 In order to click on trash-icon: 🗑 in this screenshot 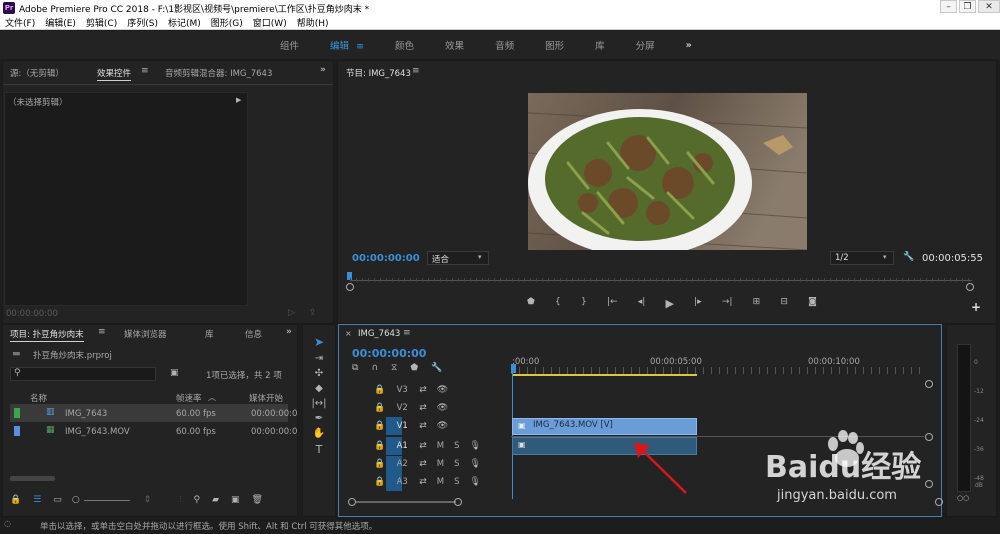, I will do `click(257, 500)`.